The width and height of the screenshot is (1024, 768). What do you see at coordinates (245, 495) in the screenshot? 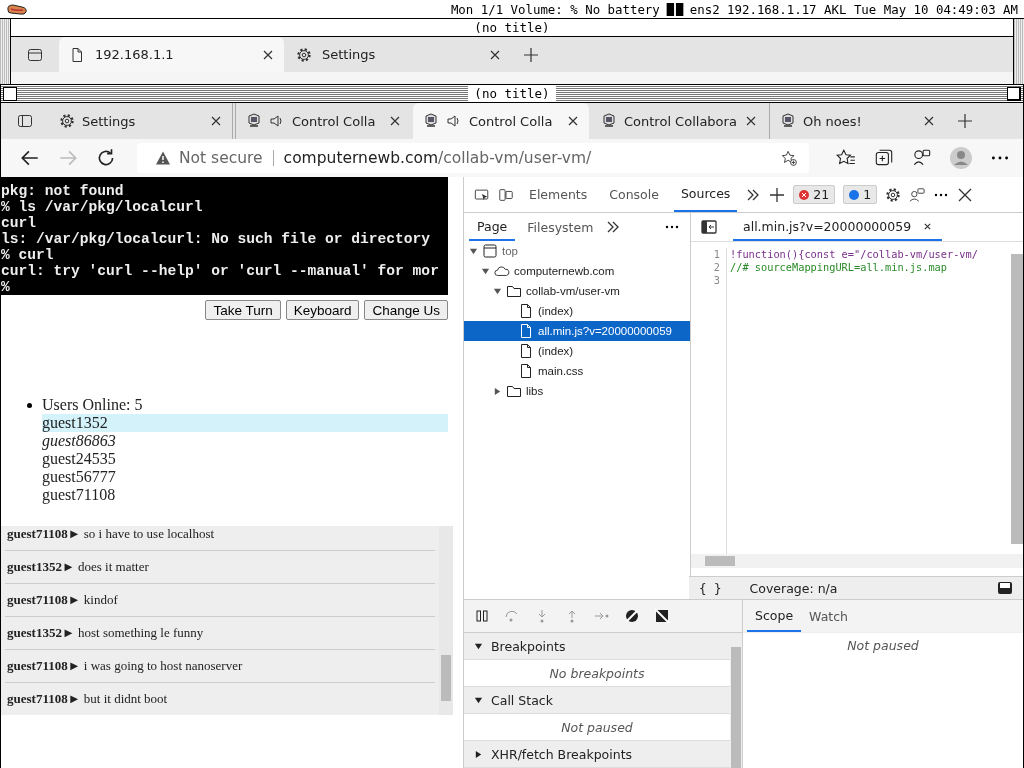
I see `user-item: guest71108` at bounding box center [245, 495].